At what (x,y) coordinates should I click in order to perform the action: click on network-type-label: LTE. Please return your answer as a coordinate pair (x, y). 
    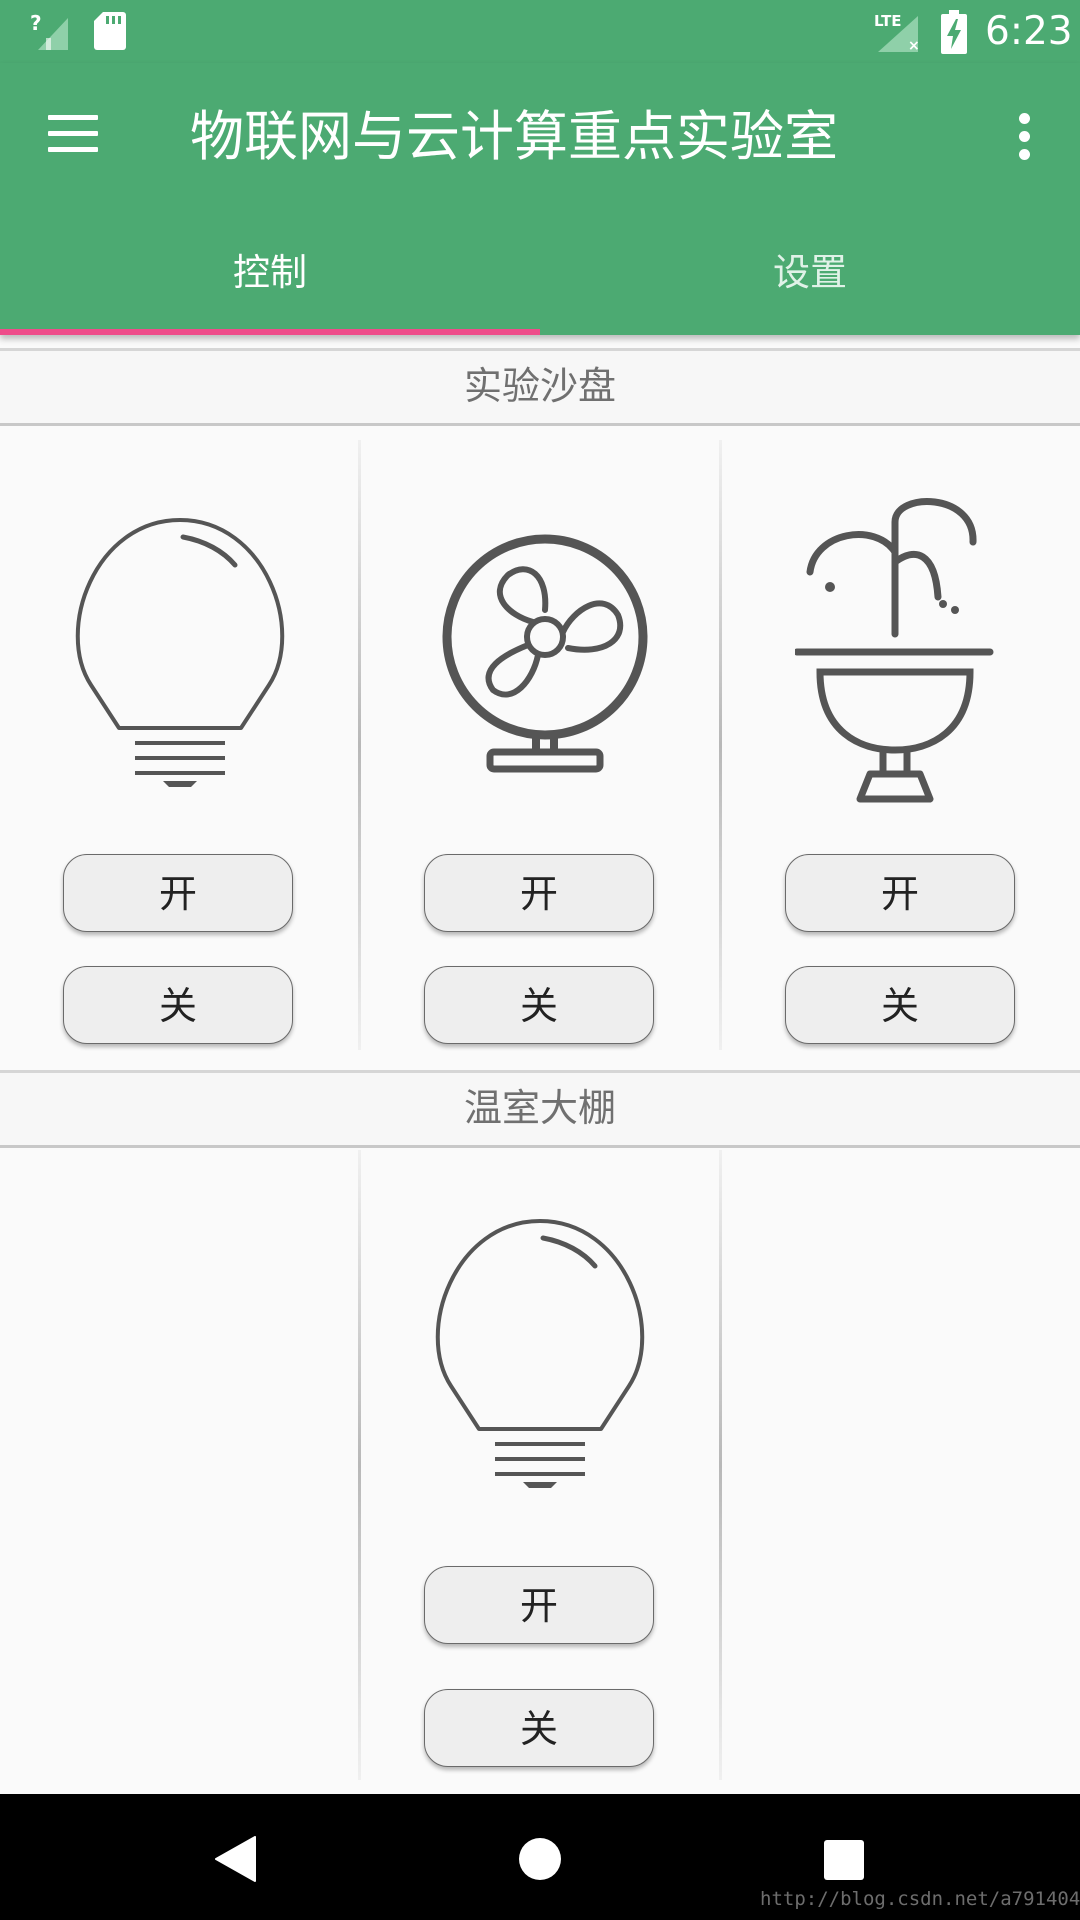
    Looking at the image, I should click on (888, 21).